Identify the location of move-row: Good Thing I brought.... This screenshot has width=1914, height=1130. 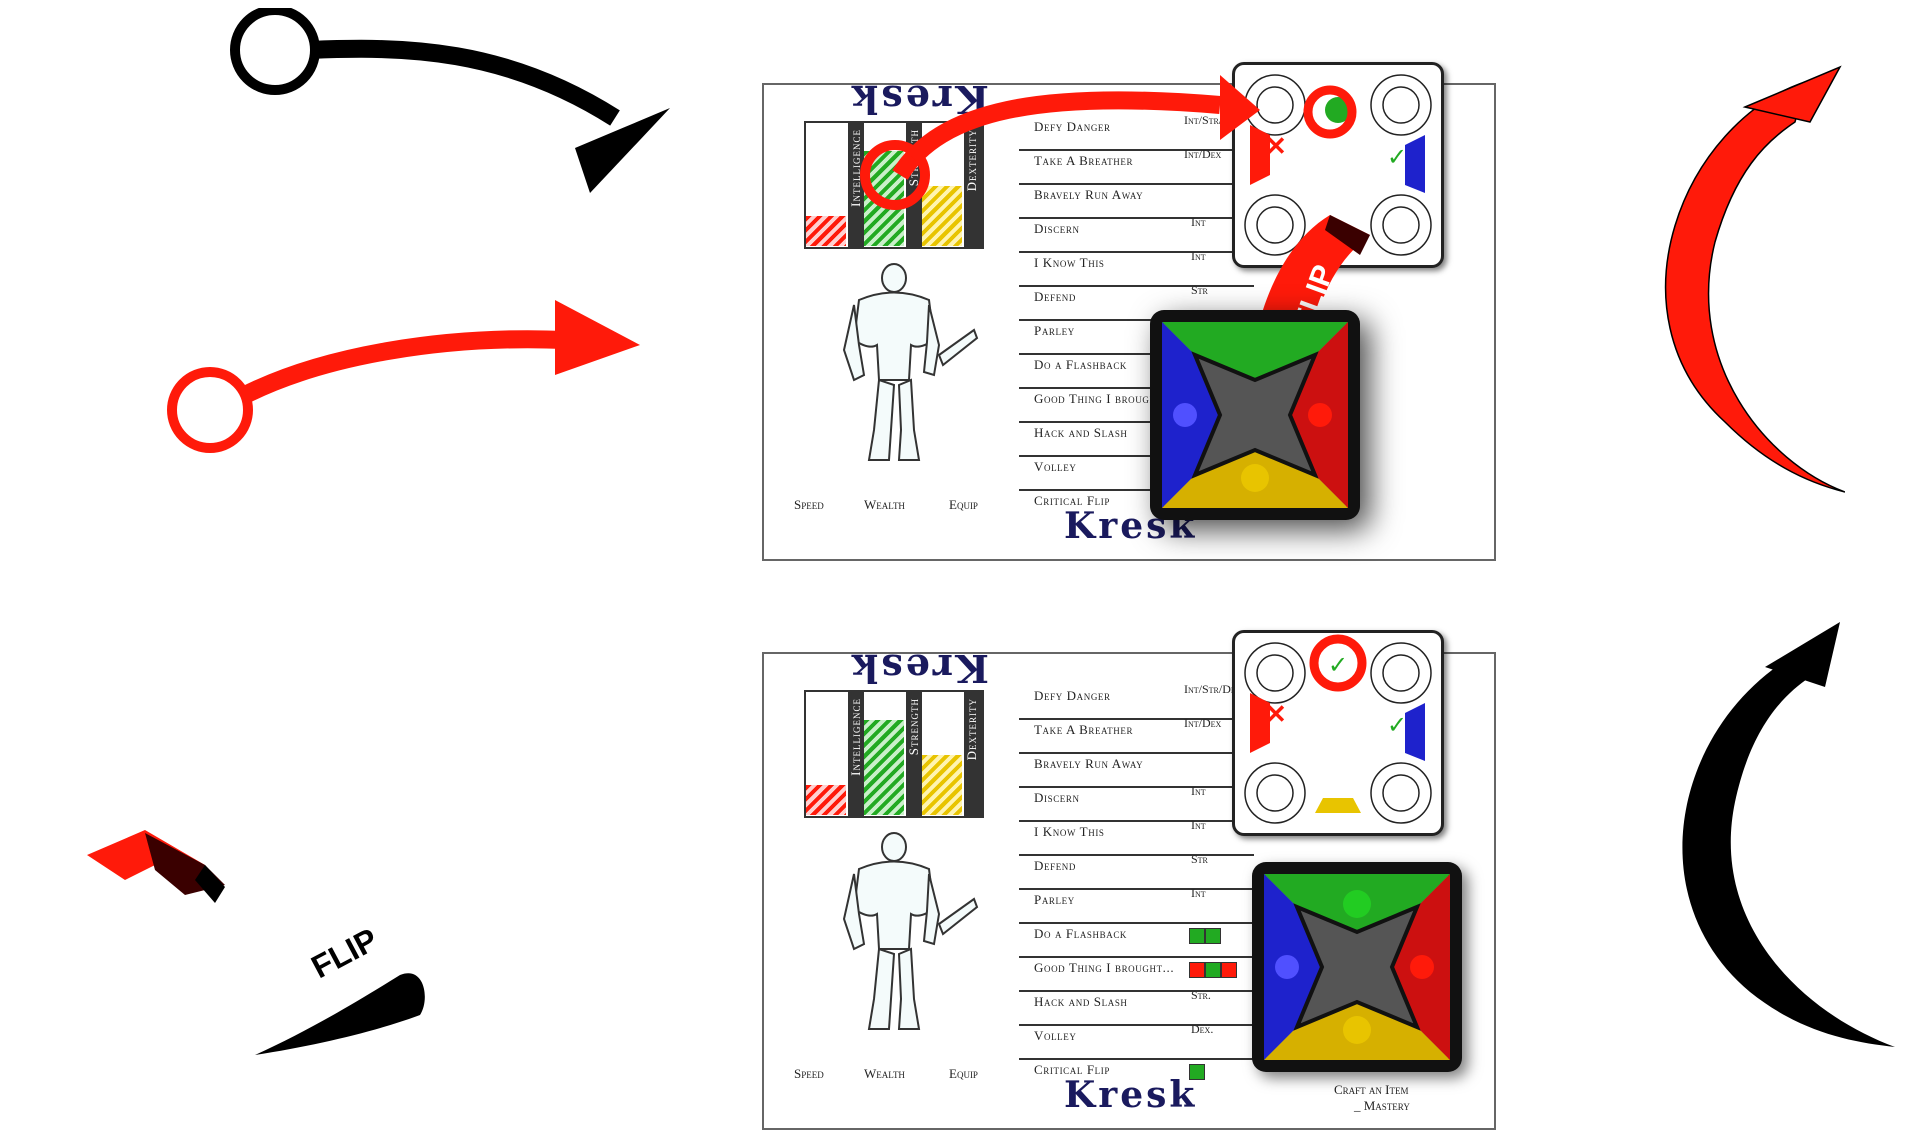
(1136, 974).